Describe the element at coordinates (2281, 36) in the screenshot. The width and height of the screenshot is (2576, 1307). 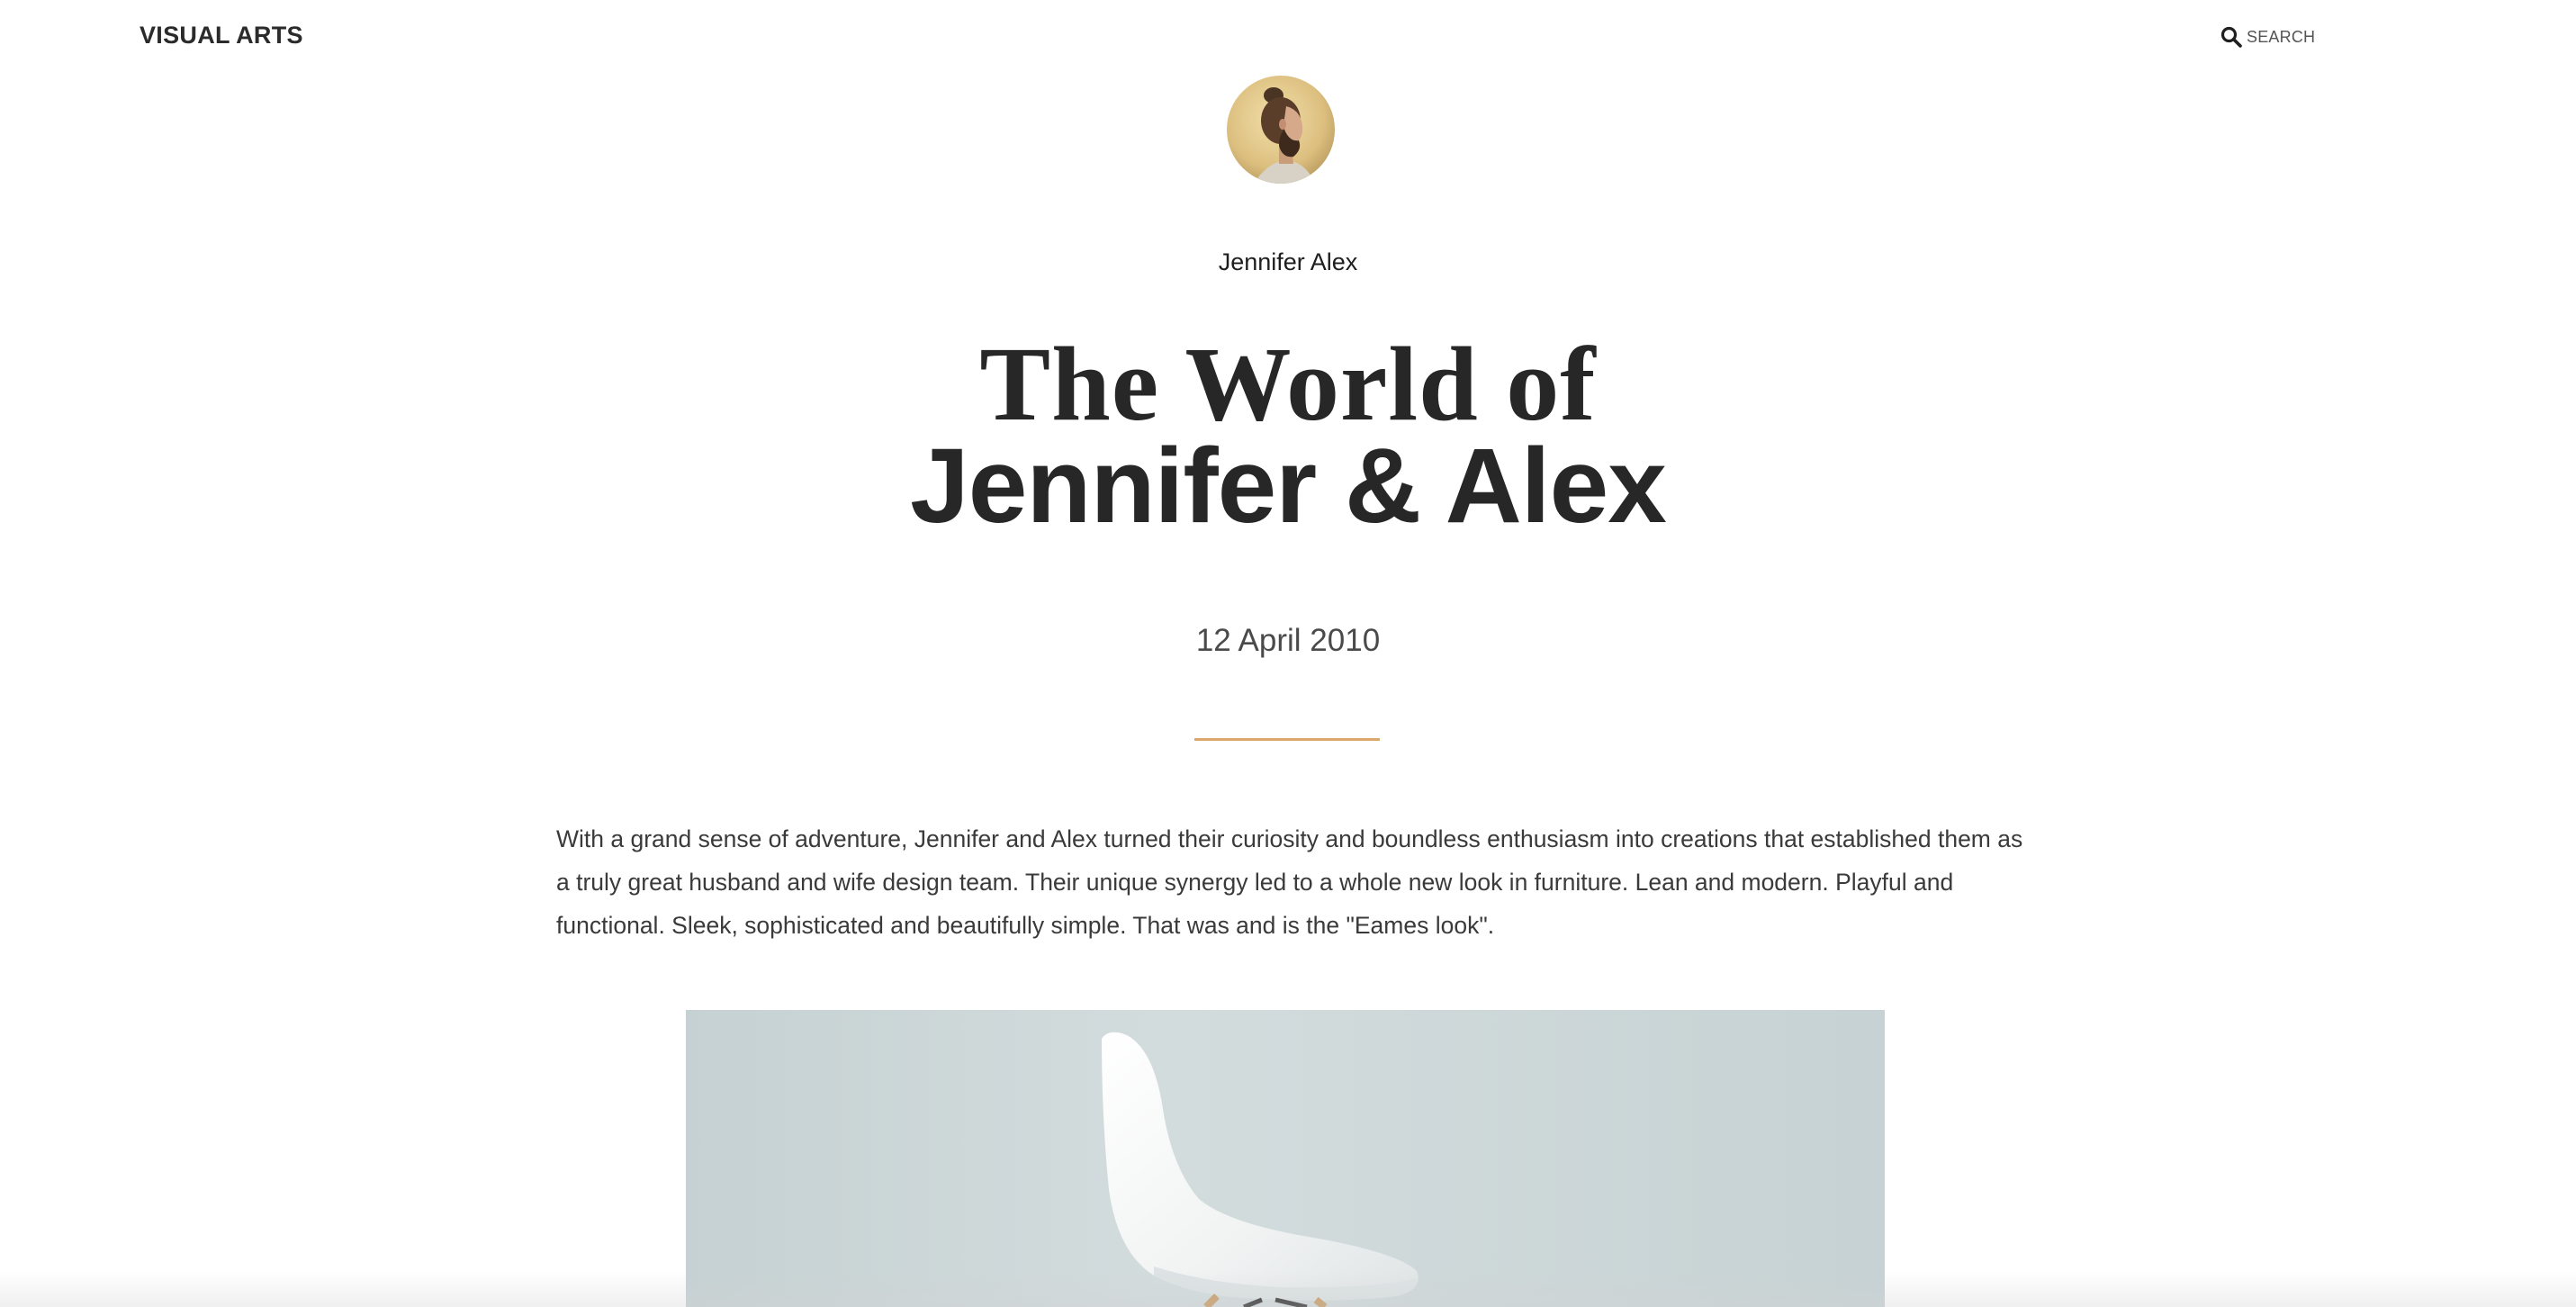
I see `search-label: SEARCH` at that location.